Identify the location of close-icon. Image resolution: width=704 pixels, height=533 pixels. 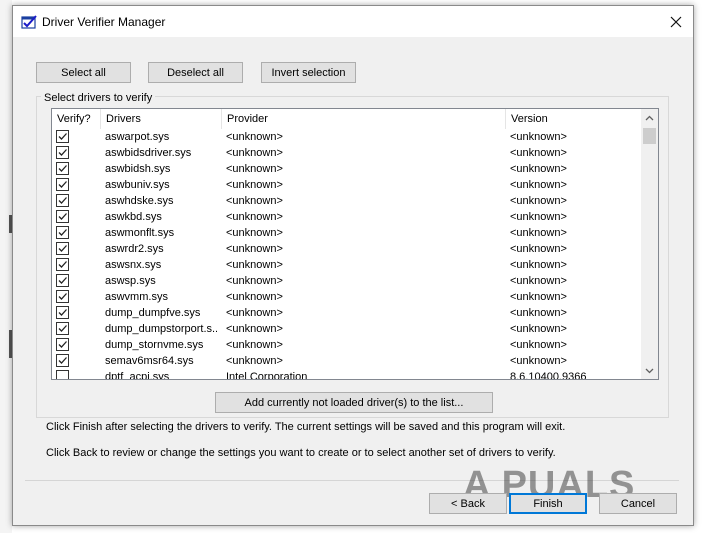
(676, 21).